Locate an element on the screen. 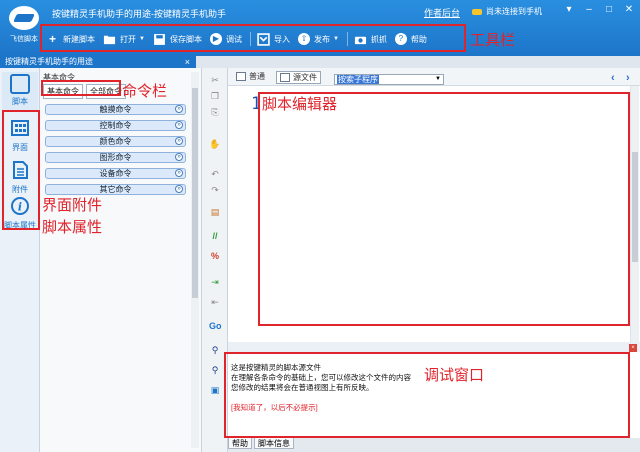  toolbar-highlight is located at coordinates (253, 38).